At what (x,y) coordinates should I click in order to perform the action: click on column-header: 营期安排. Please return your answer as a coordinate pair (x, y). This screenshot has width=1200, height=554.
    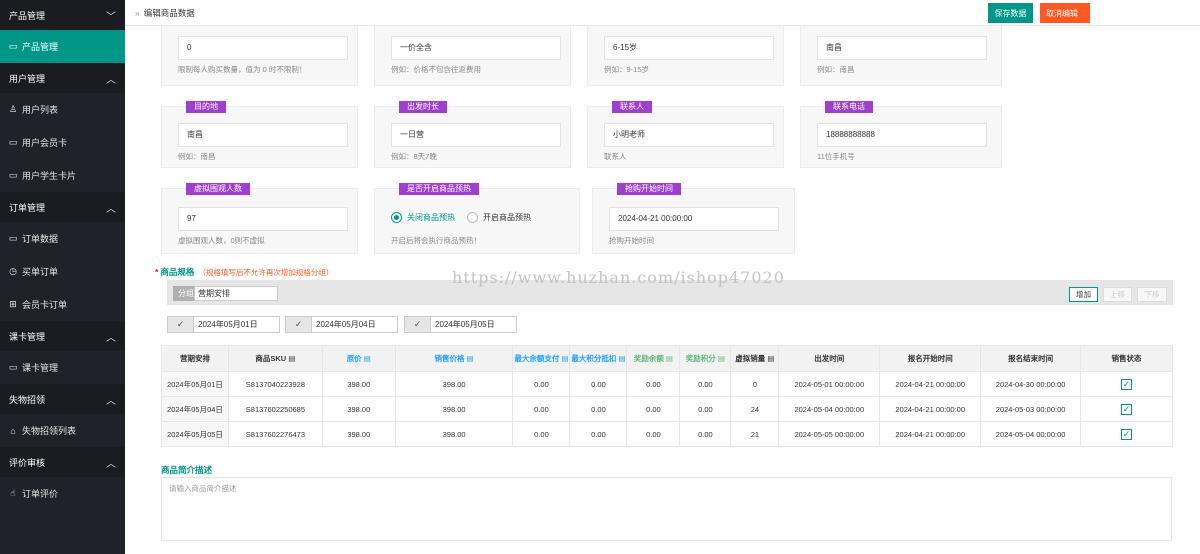
    Looking at the image, I should click on (195, 358).